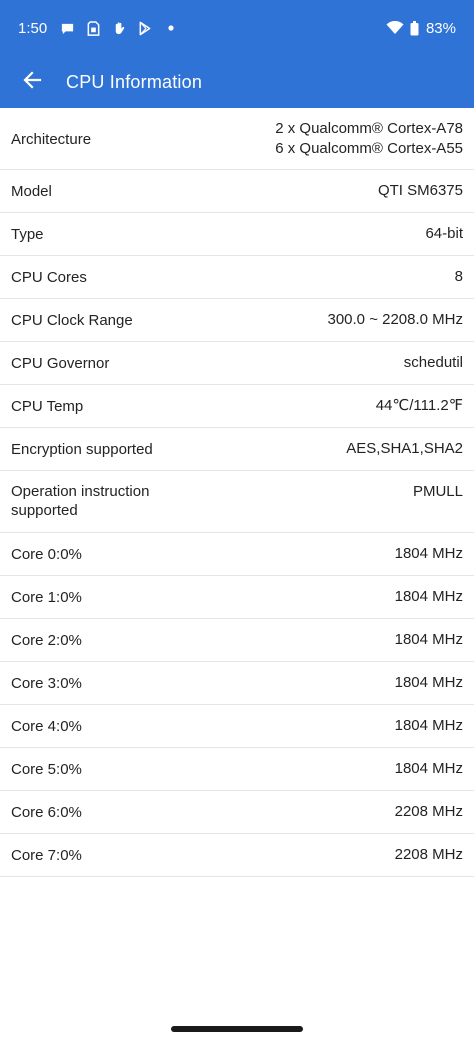 The width and height of the screenshot is (474, 1053). What do you see at coordinates (33, 28) in the screenshot?
I see `status-time: 1:50` at bounding box center [33, 28].